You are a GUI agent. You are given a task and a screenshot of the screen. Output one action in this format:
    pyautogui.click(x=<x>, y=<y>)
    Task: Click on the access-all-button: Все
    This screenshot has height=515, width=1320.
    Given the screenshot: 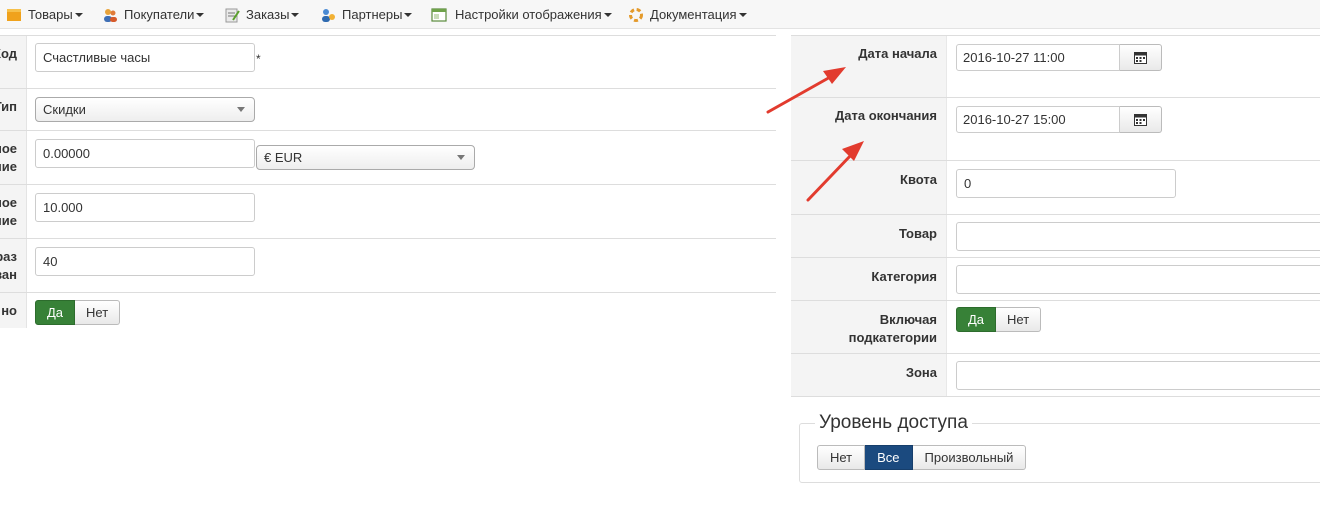 What is the action you would take?
    pyautogui.click(x=889, y=457)
    